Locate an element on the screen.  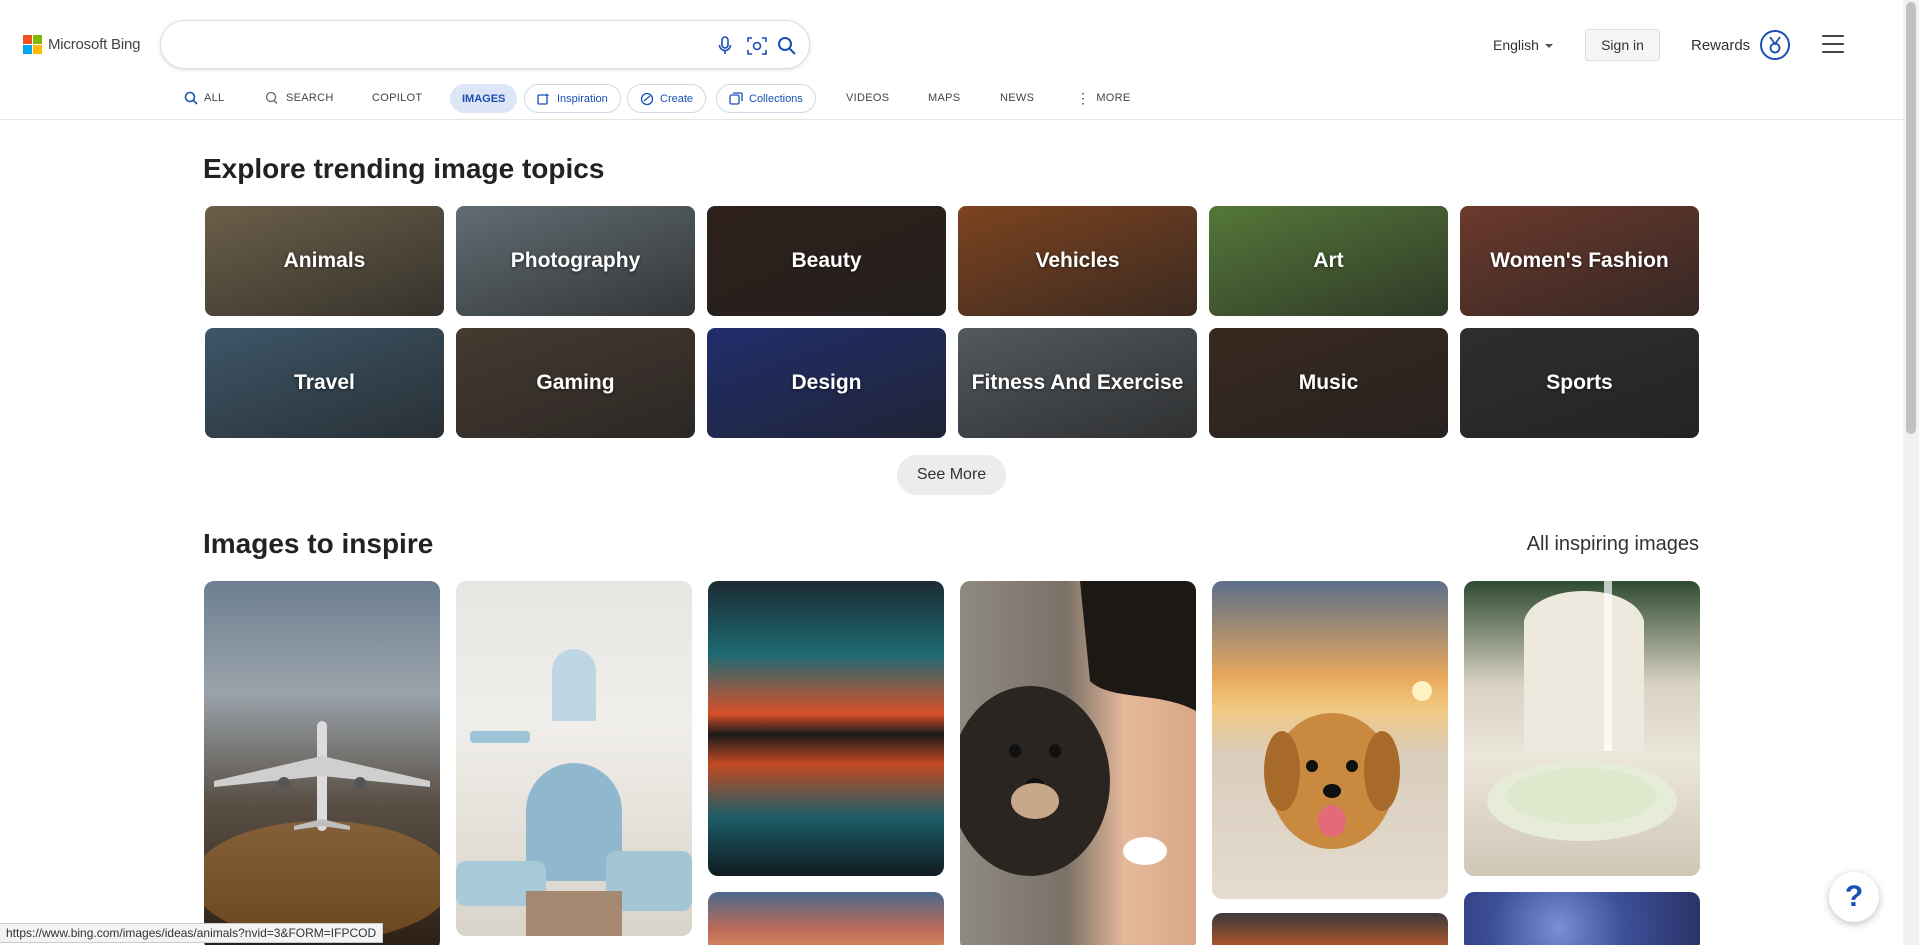
topic-tile-label: Art is located at coordinates (1328, 260).